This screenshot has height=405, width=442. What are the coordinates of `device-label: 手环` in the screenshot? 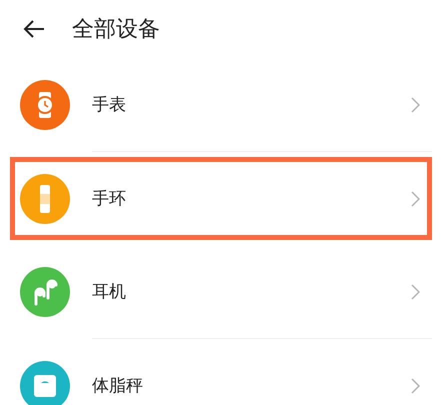 It's located at (109, 199).